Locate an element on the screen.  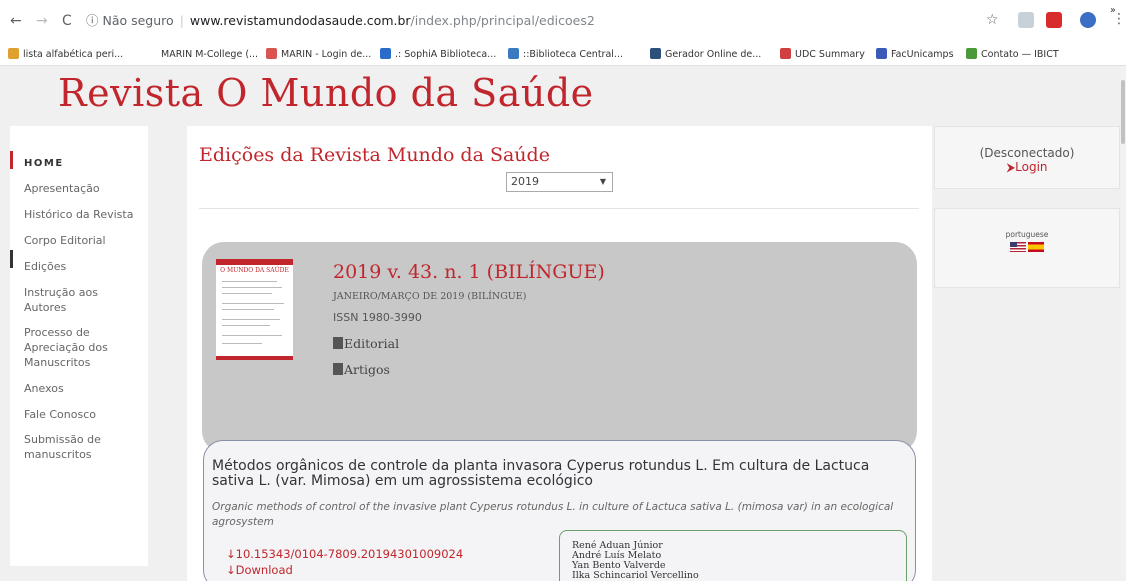
page-title: Edições da Revista Mundo da Saúde is located at coordinates (374, 155).